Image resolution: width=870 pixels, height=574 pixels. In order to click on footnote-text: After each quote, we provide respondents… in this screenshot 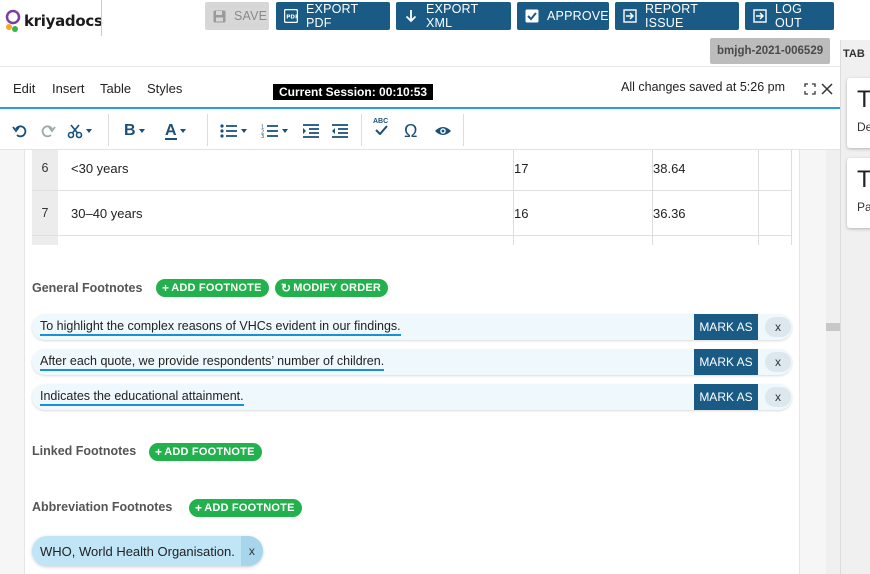, I will do `click(212, 362)`.